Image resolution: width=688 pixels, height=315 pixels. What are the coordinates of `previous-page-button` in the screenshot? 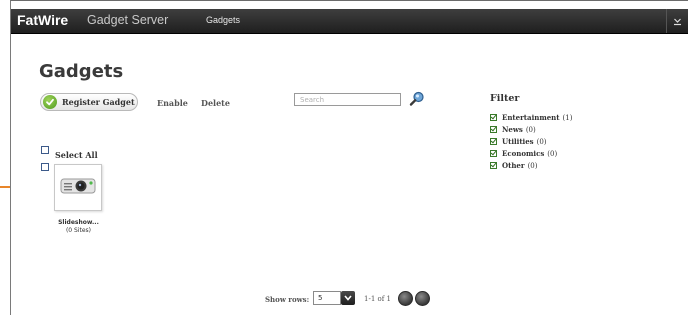 It's located at (405, 298).